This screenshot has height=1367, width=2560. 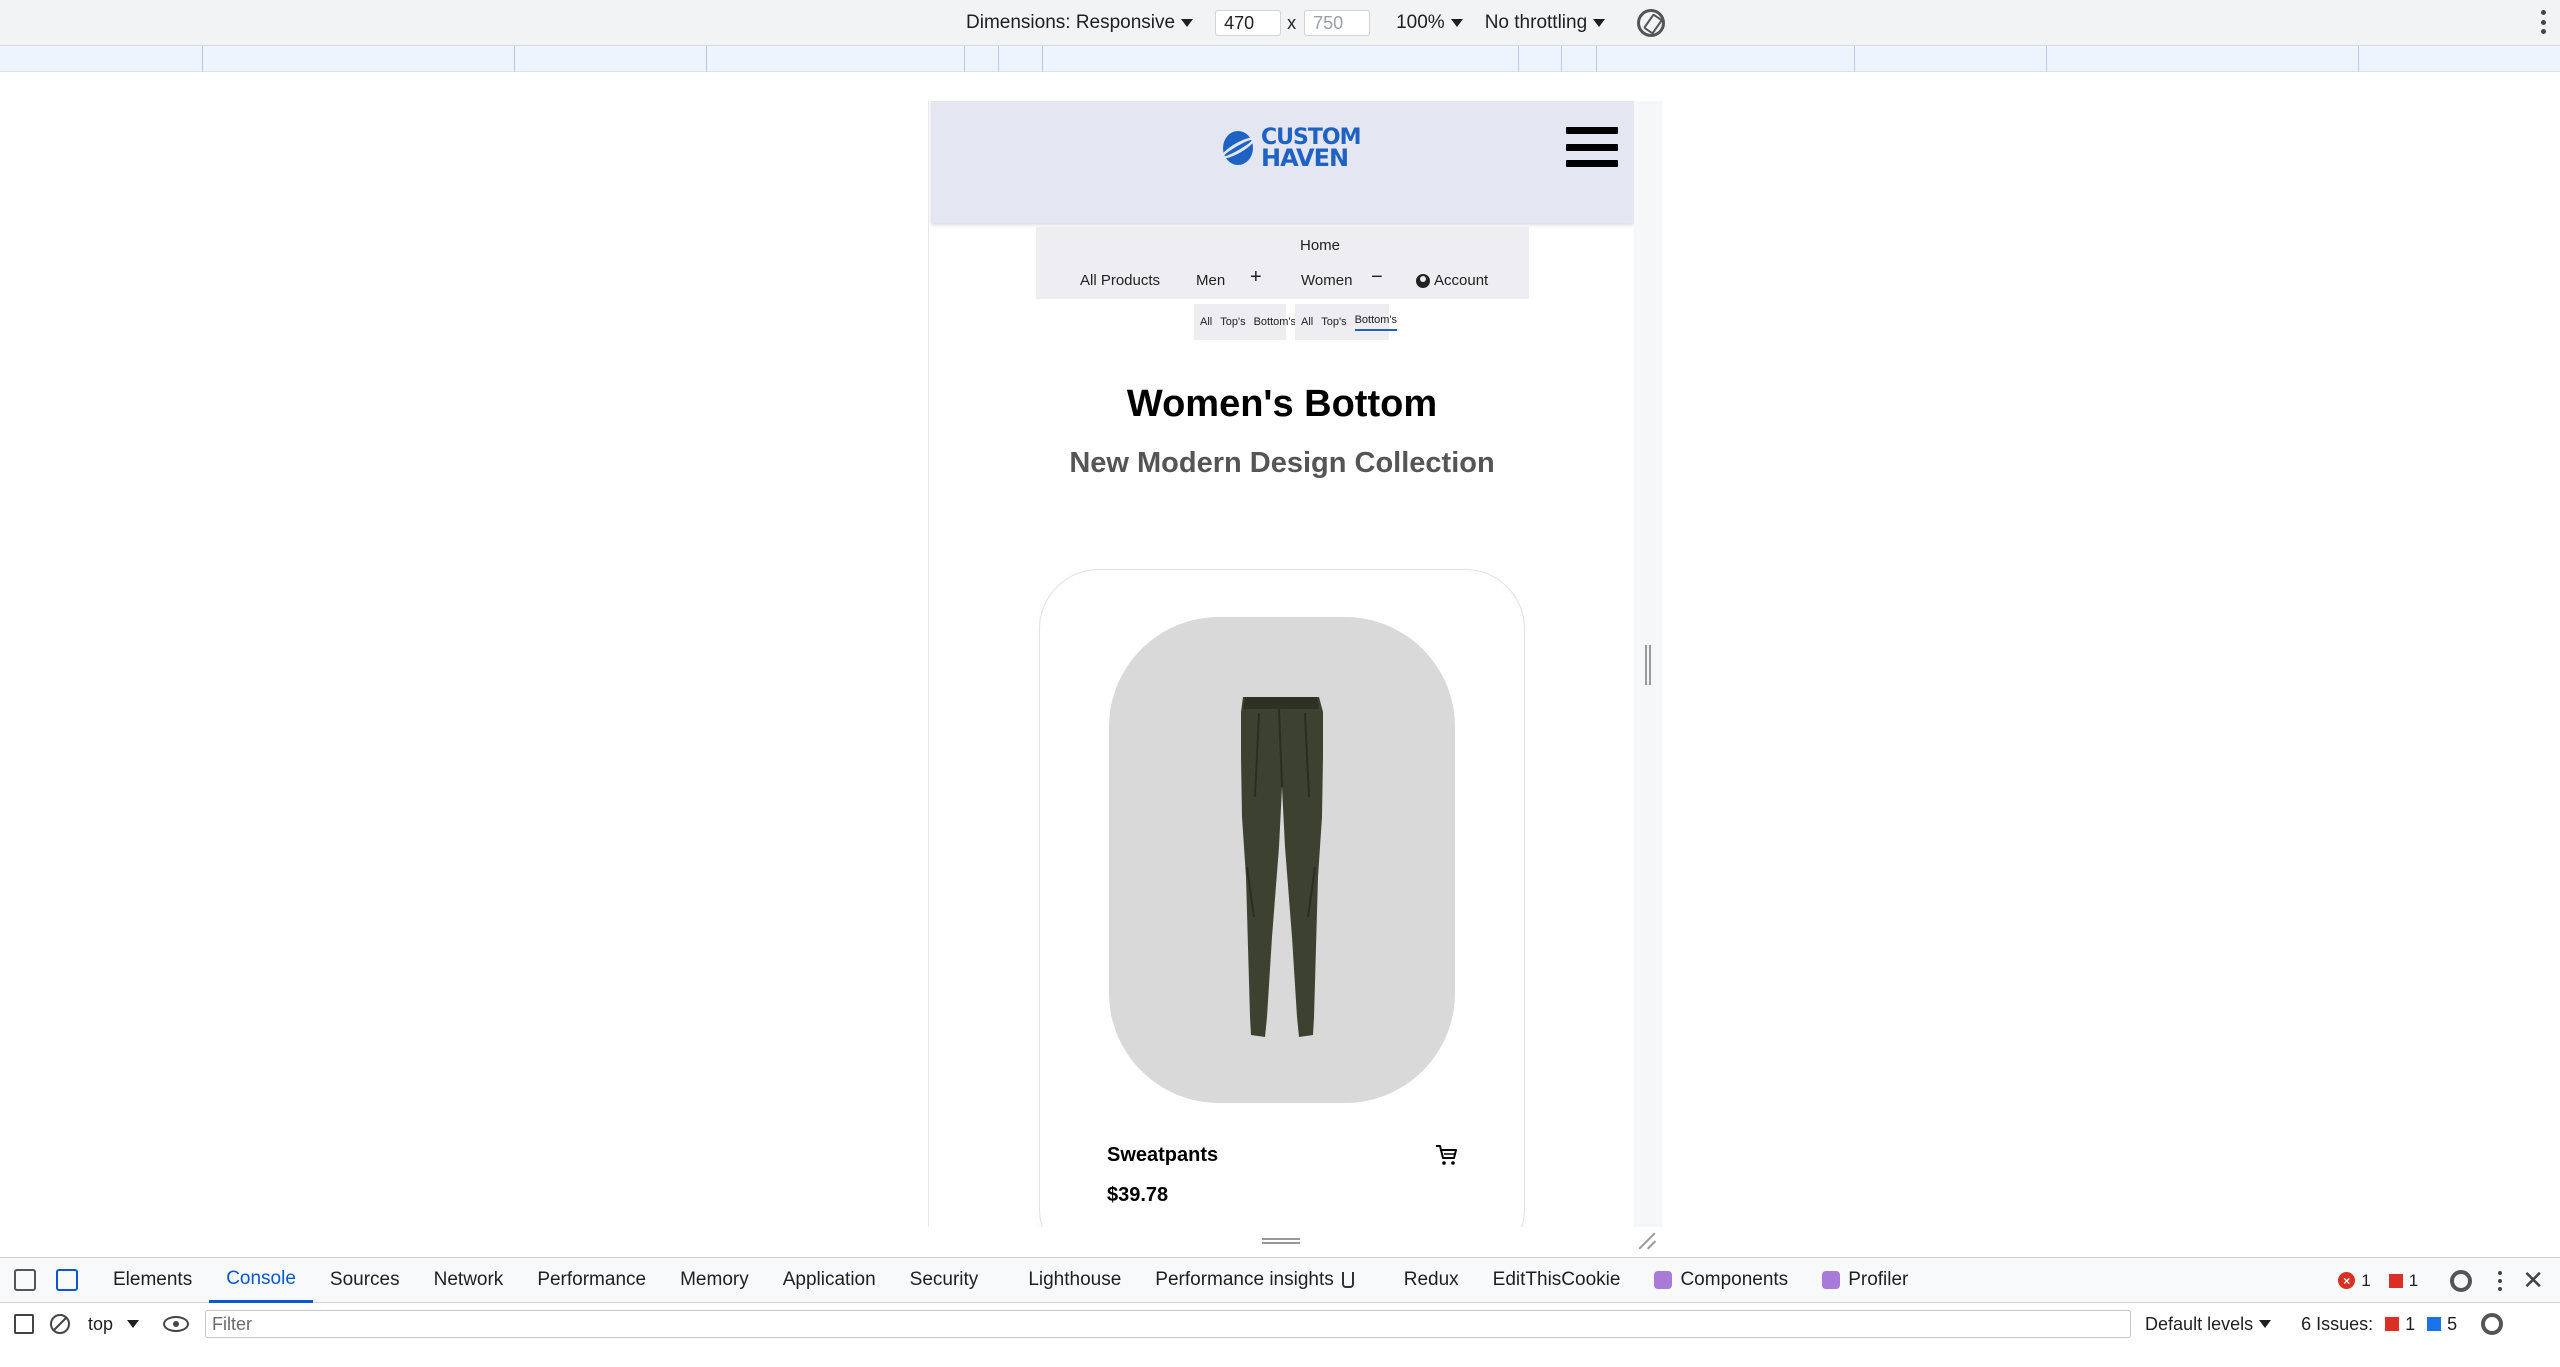 What do you see at coordinates (2500, 1280) in the screenshot?
I see `devtools-menu-icon` at bounding box center [2500, 1280].